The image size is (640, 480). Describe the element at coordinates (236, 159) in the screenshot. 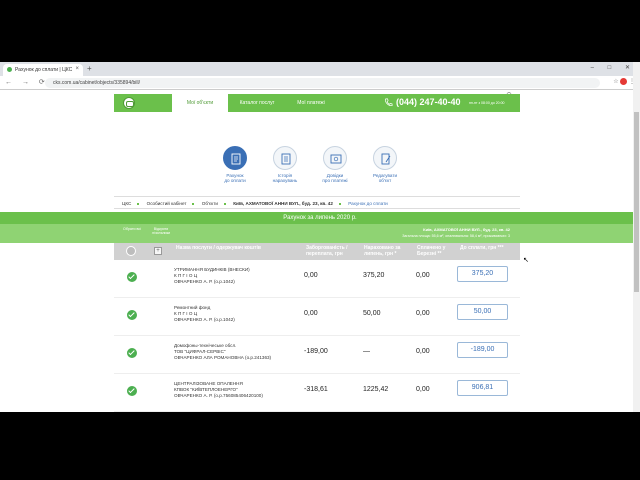

I see `bill-icon` at that location.